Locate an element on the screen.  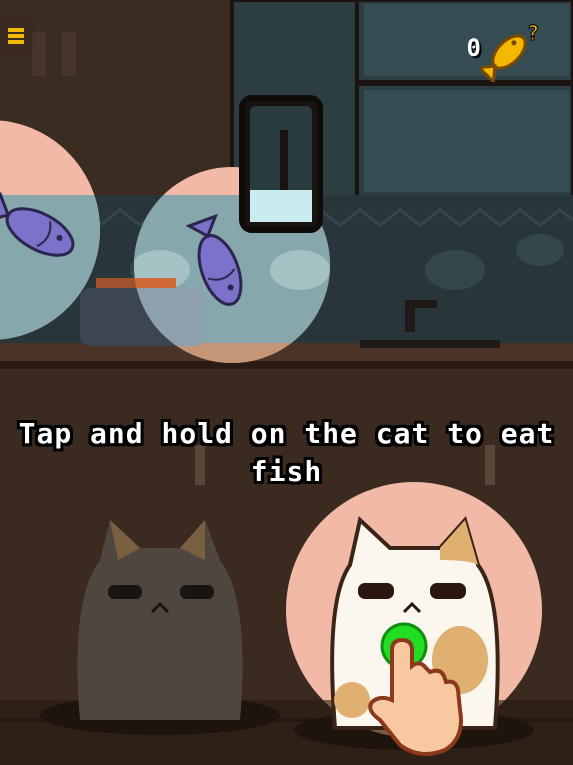
golden-fish-button: ? is located at coordinates (509, 52).